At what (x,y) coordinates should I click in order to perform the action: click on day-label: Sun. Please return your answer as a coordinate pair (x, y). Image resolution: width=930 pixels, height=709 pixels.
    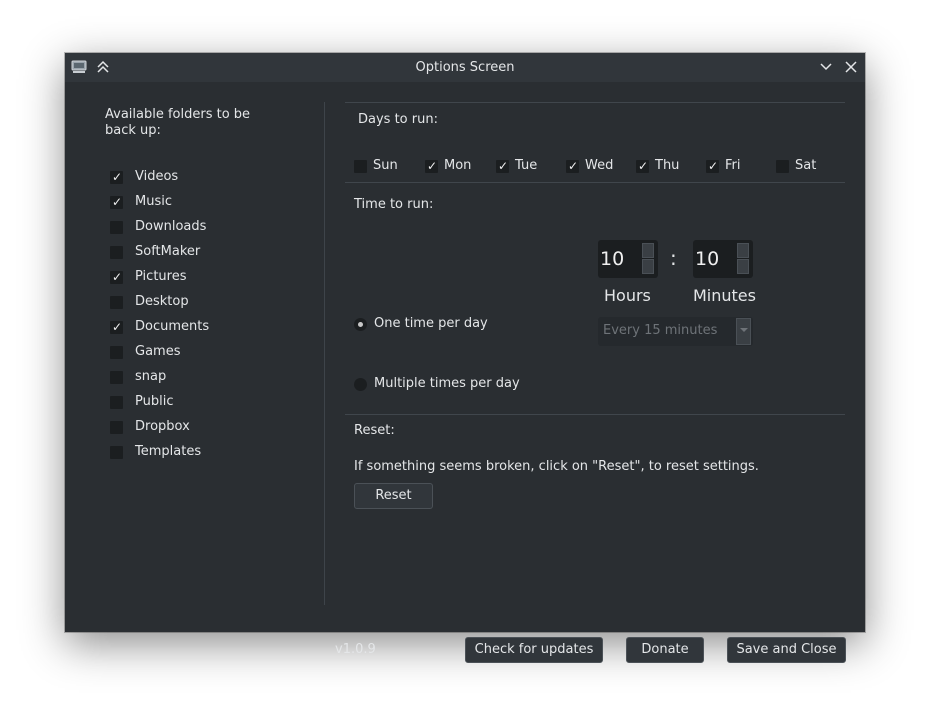
    Looking at the image, I should click on (385, 165).